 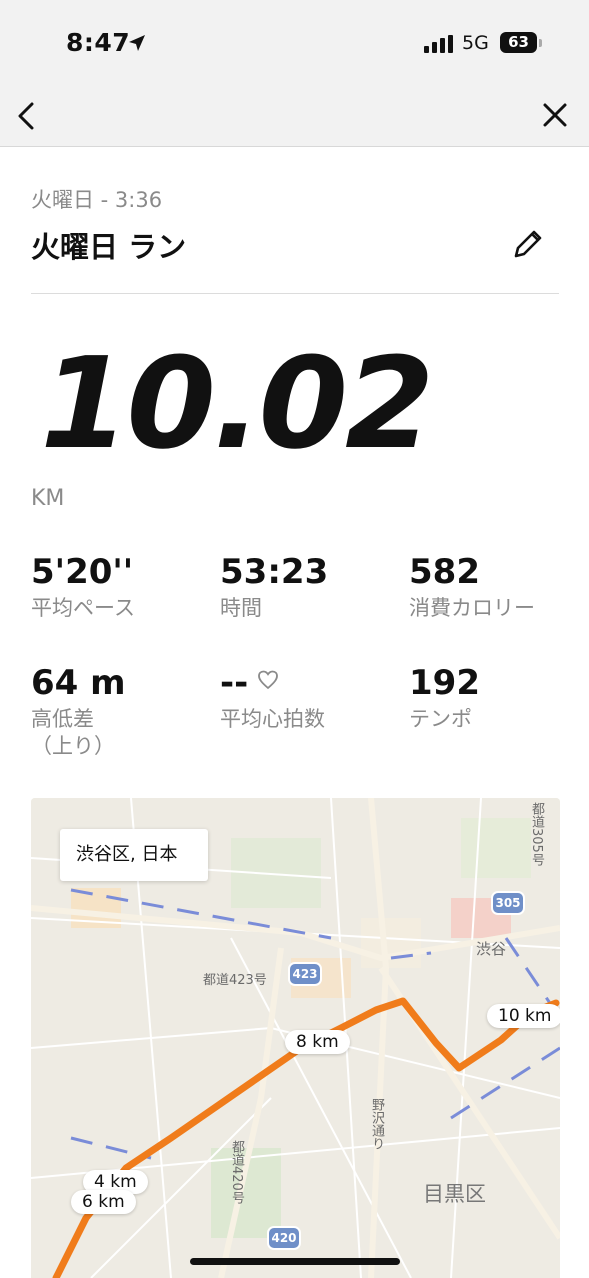 What do you see at coordinates (556, 116) in the screenshot?
I see `close-icon` at bounding box center [556, 116].